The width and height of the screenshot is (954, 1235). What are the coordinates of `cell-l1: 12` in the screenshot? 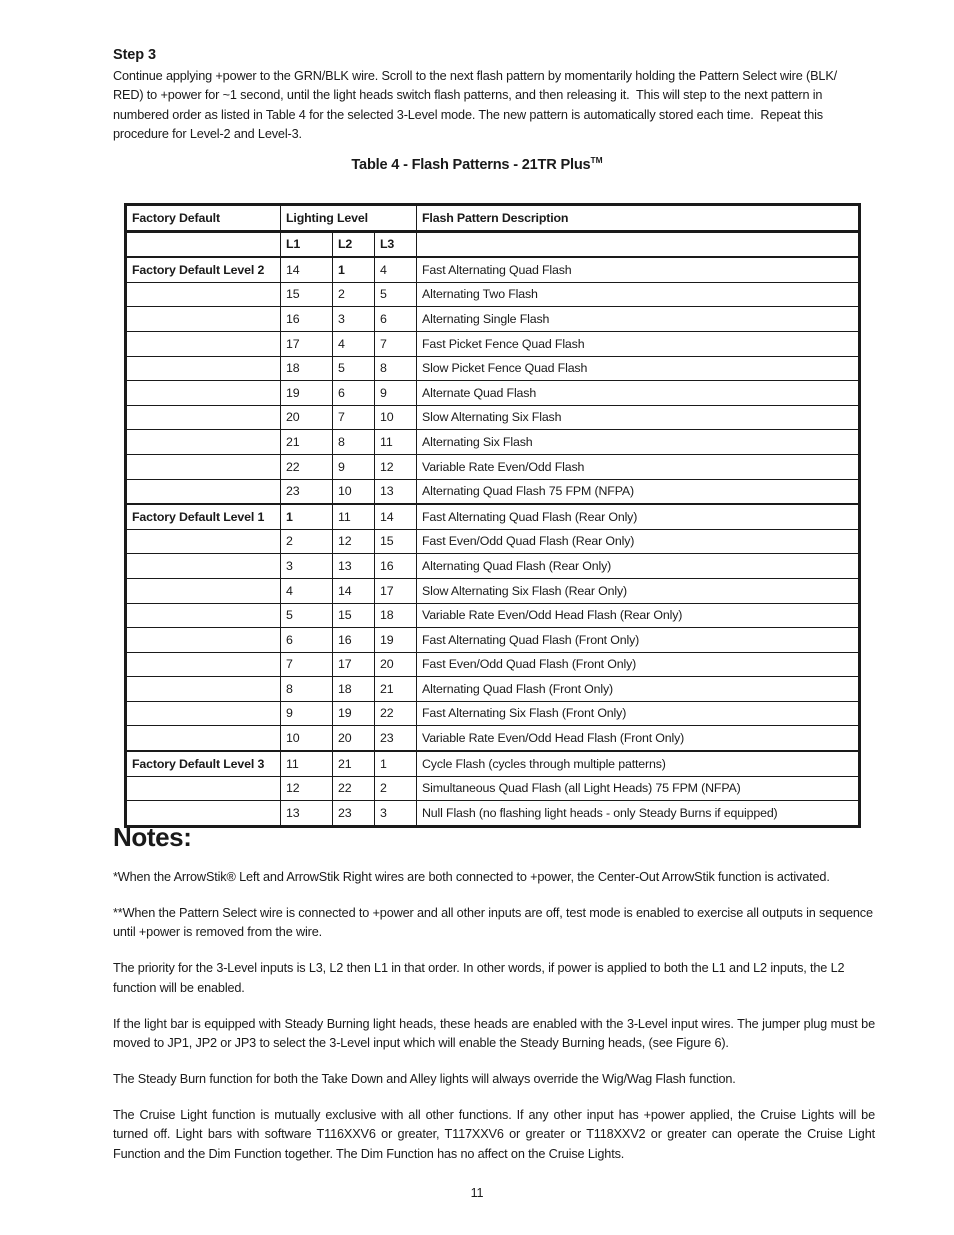 It's located at (306, 788).